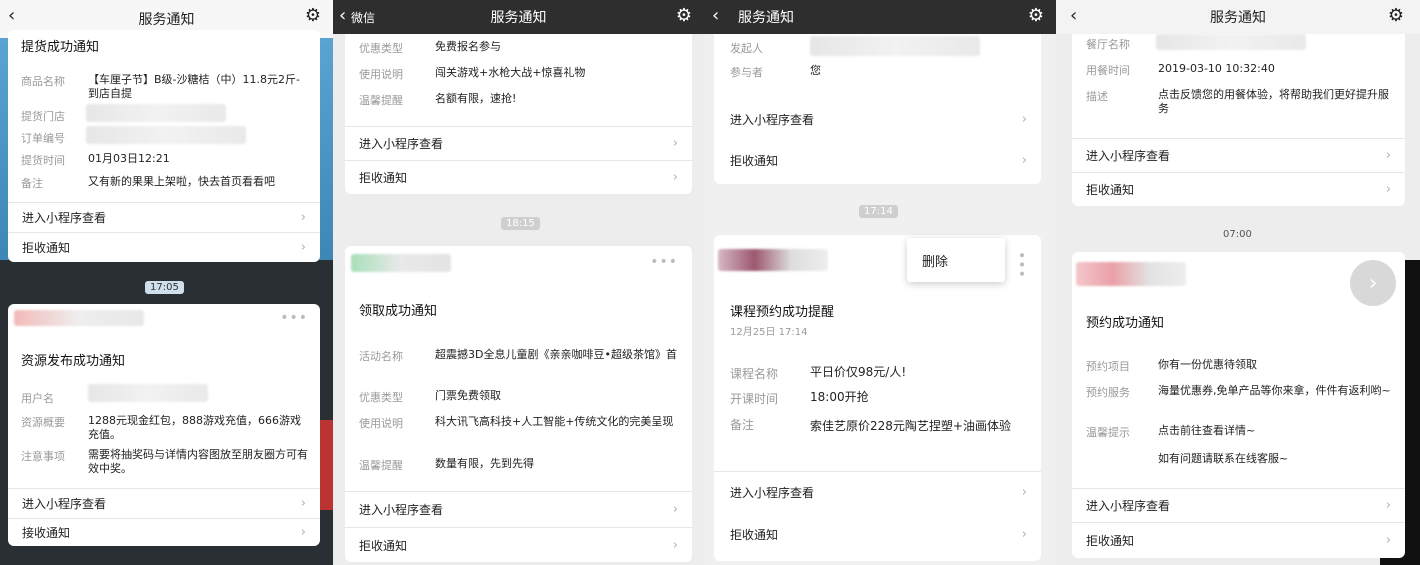 The height and width of the screenshot is (565, 1420). I want to click on delete-option: 删除, so click(935, 260).